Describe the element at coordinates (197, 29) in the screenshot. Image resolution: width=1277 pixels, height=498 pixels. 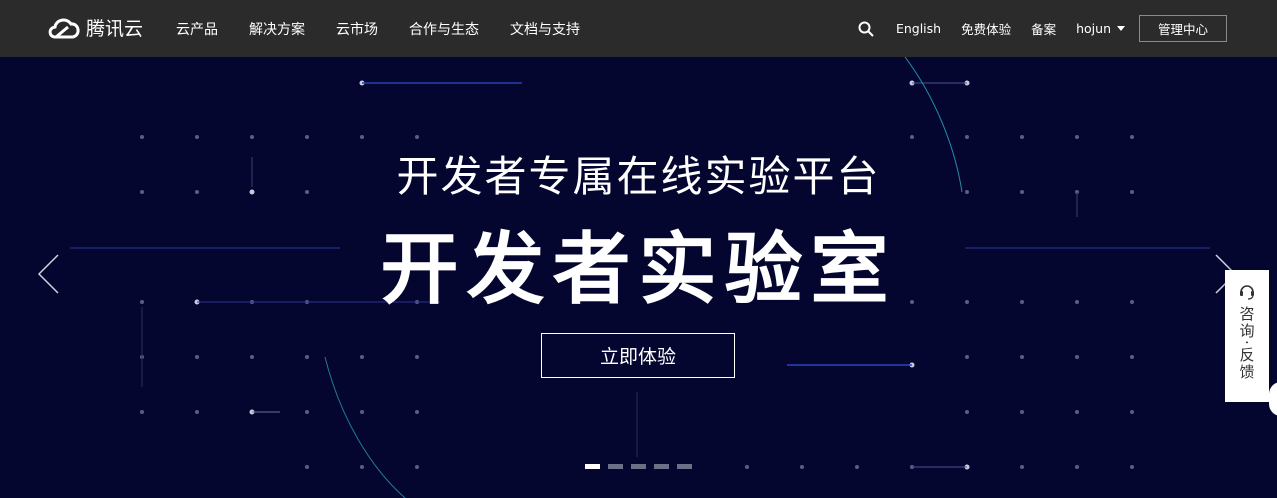
I see `nav-item-products: 云产品` at that location.